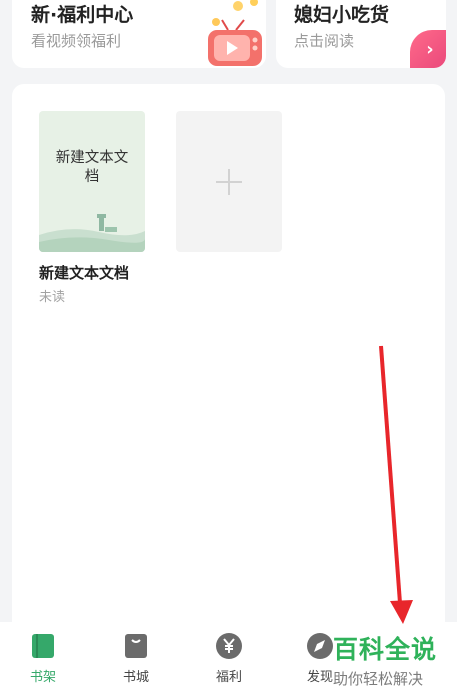 The image size is (457, 691). Describe the element at coordinates (229, 646) in the screenshot. I see `yen-coin-icon` at that location.